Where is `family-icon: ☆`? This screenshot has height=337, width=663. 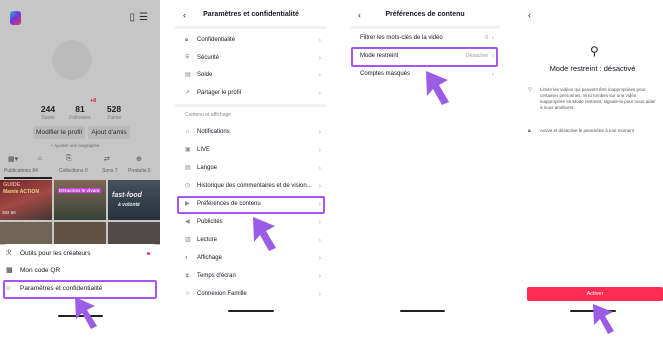 family-icon: ☆ is located at coordinates (188, 294).